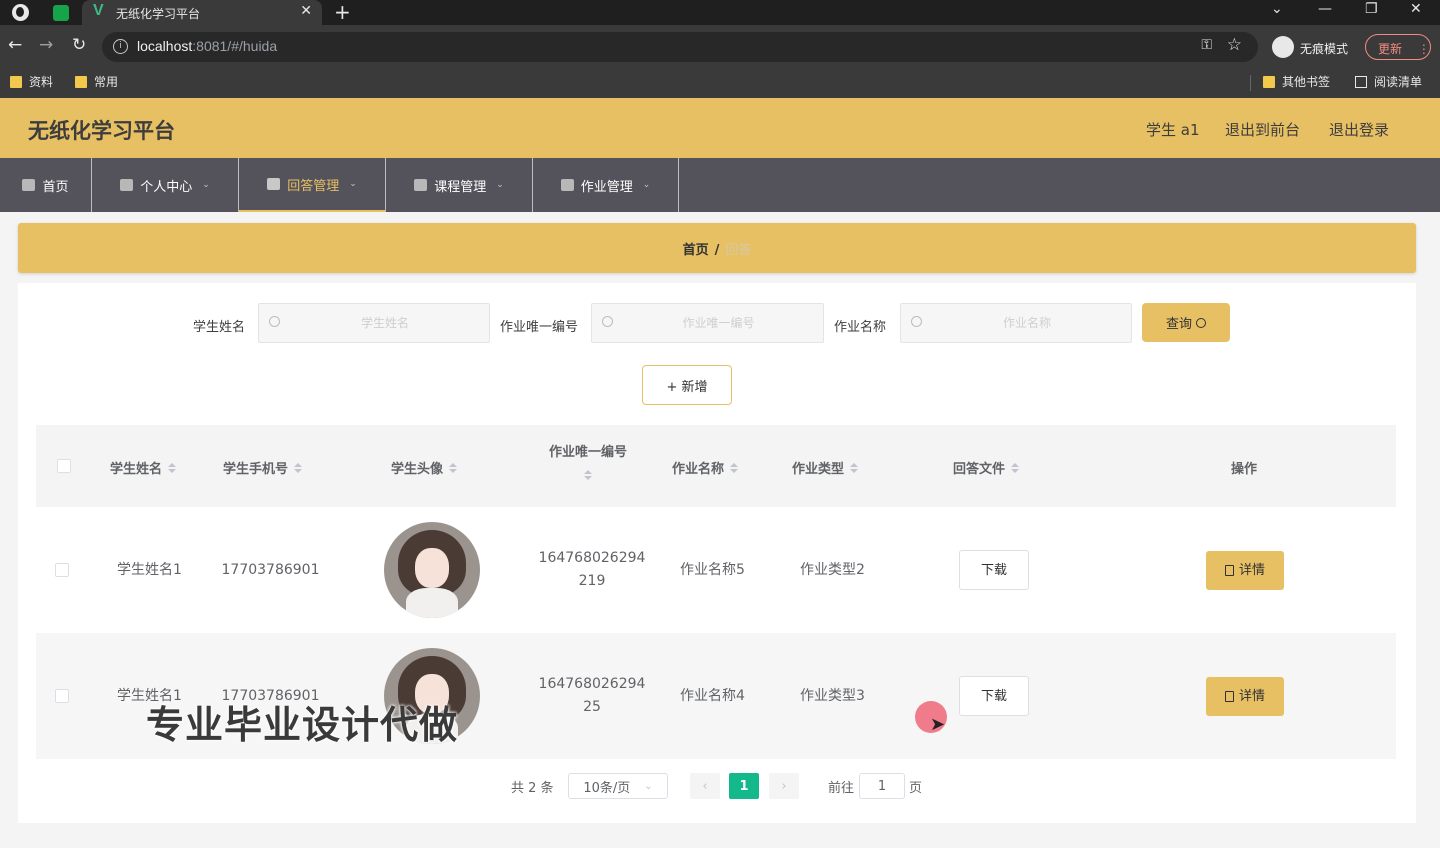 The width and height of the screenshot is (1440, 848). I want to click on menu-item-homework-management: 作业管理 ⌄, so click(606, 185).